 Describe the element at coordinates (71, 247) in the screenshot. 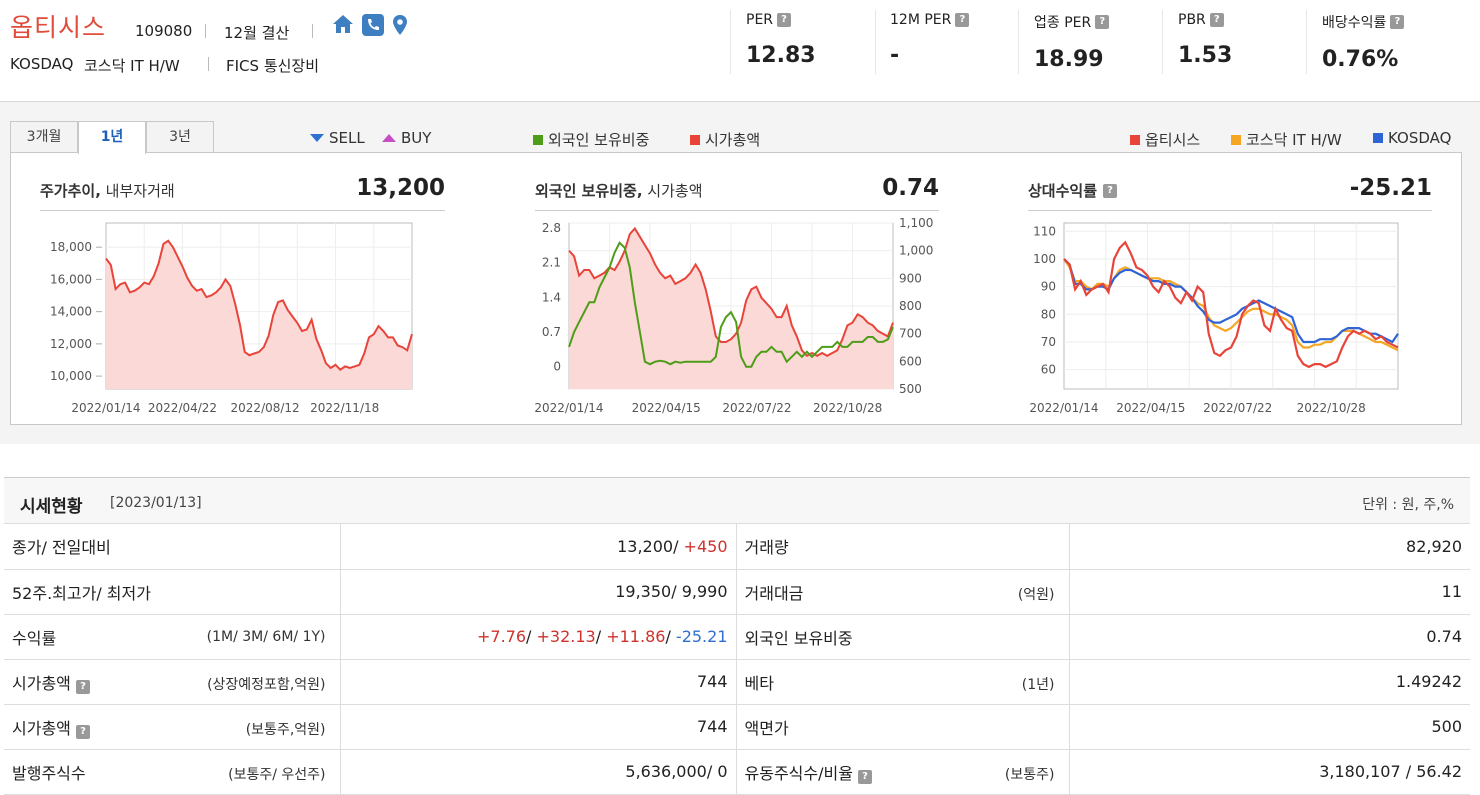

I see `y-tick-label: 18,000` at that location.